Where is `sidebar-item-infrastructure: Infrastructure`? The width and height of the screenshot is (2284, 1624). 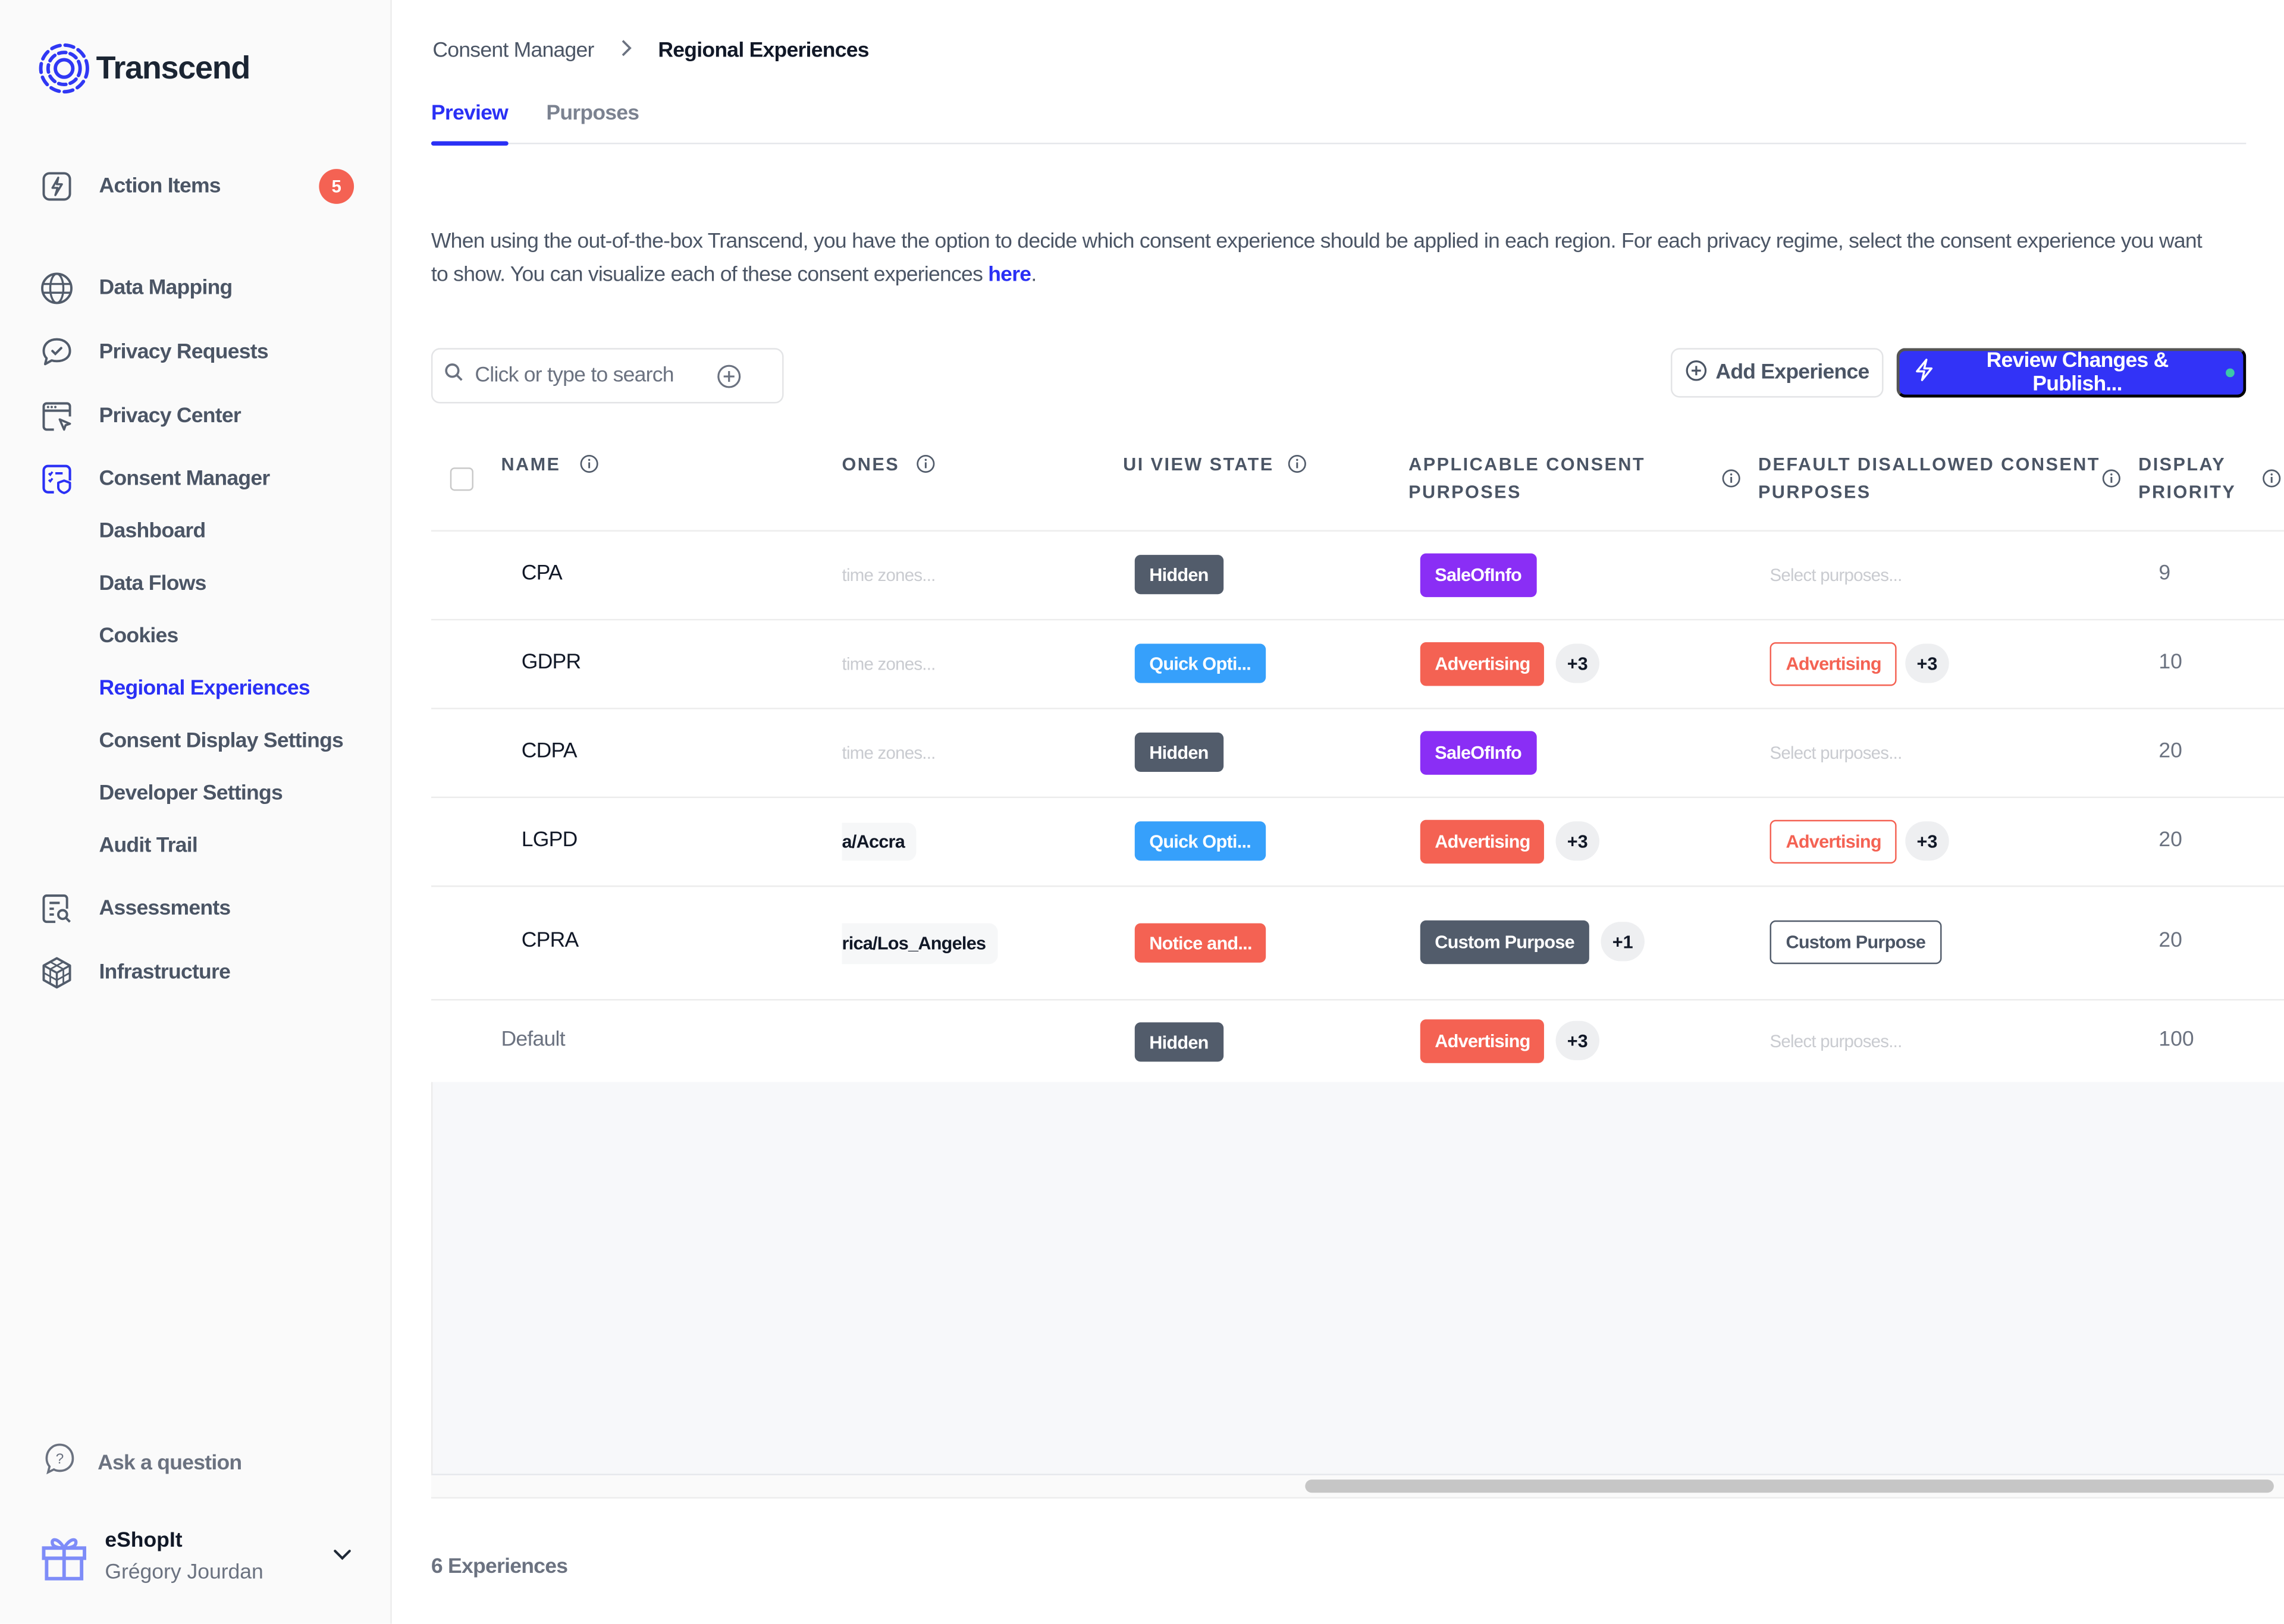 sidebar-item-infrastructure: Infrastructure is located at coordinates (134, 973).